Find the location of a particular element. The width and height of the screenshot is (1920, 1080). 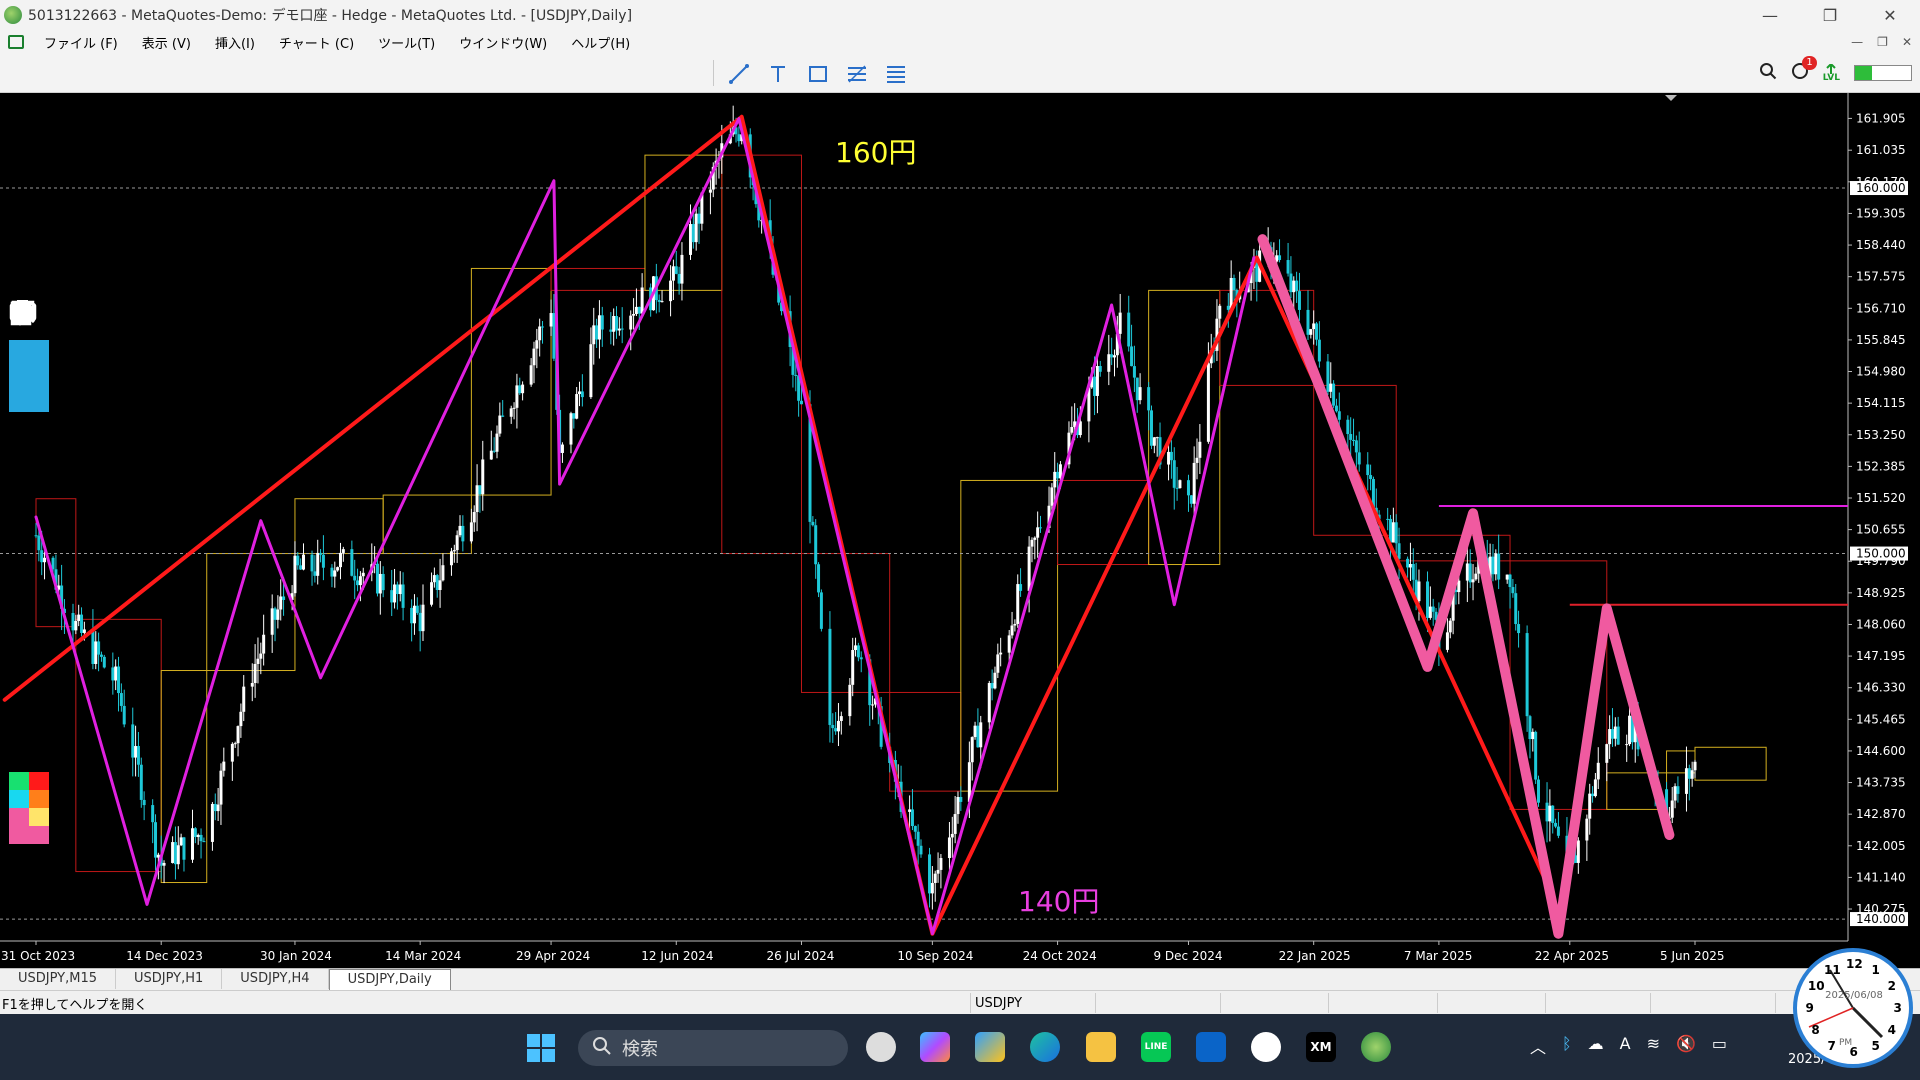

clipboard-icon is located at coordinates (29, 536).